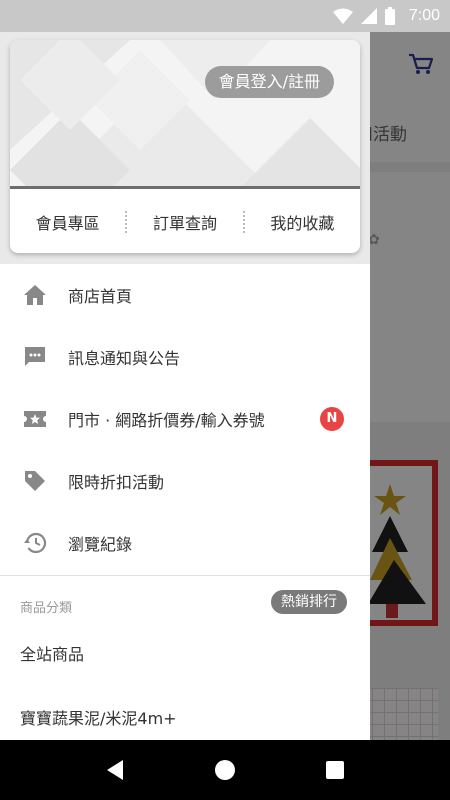 This screenshot has width=450, height=800. Describe the element at coordinates (185, 575) in the screenshot. I see `menu-divider` at that location.